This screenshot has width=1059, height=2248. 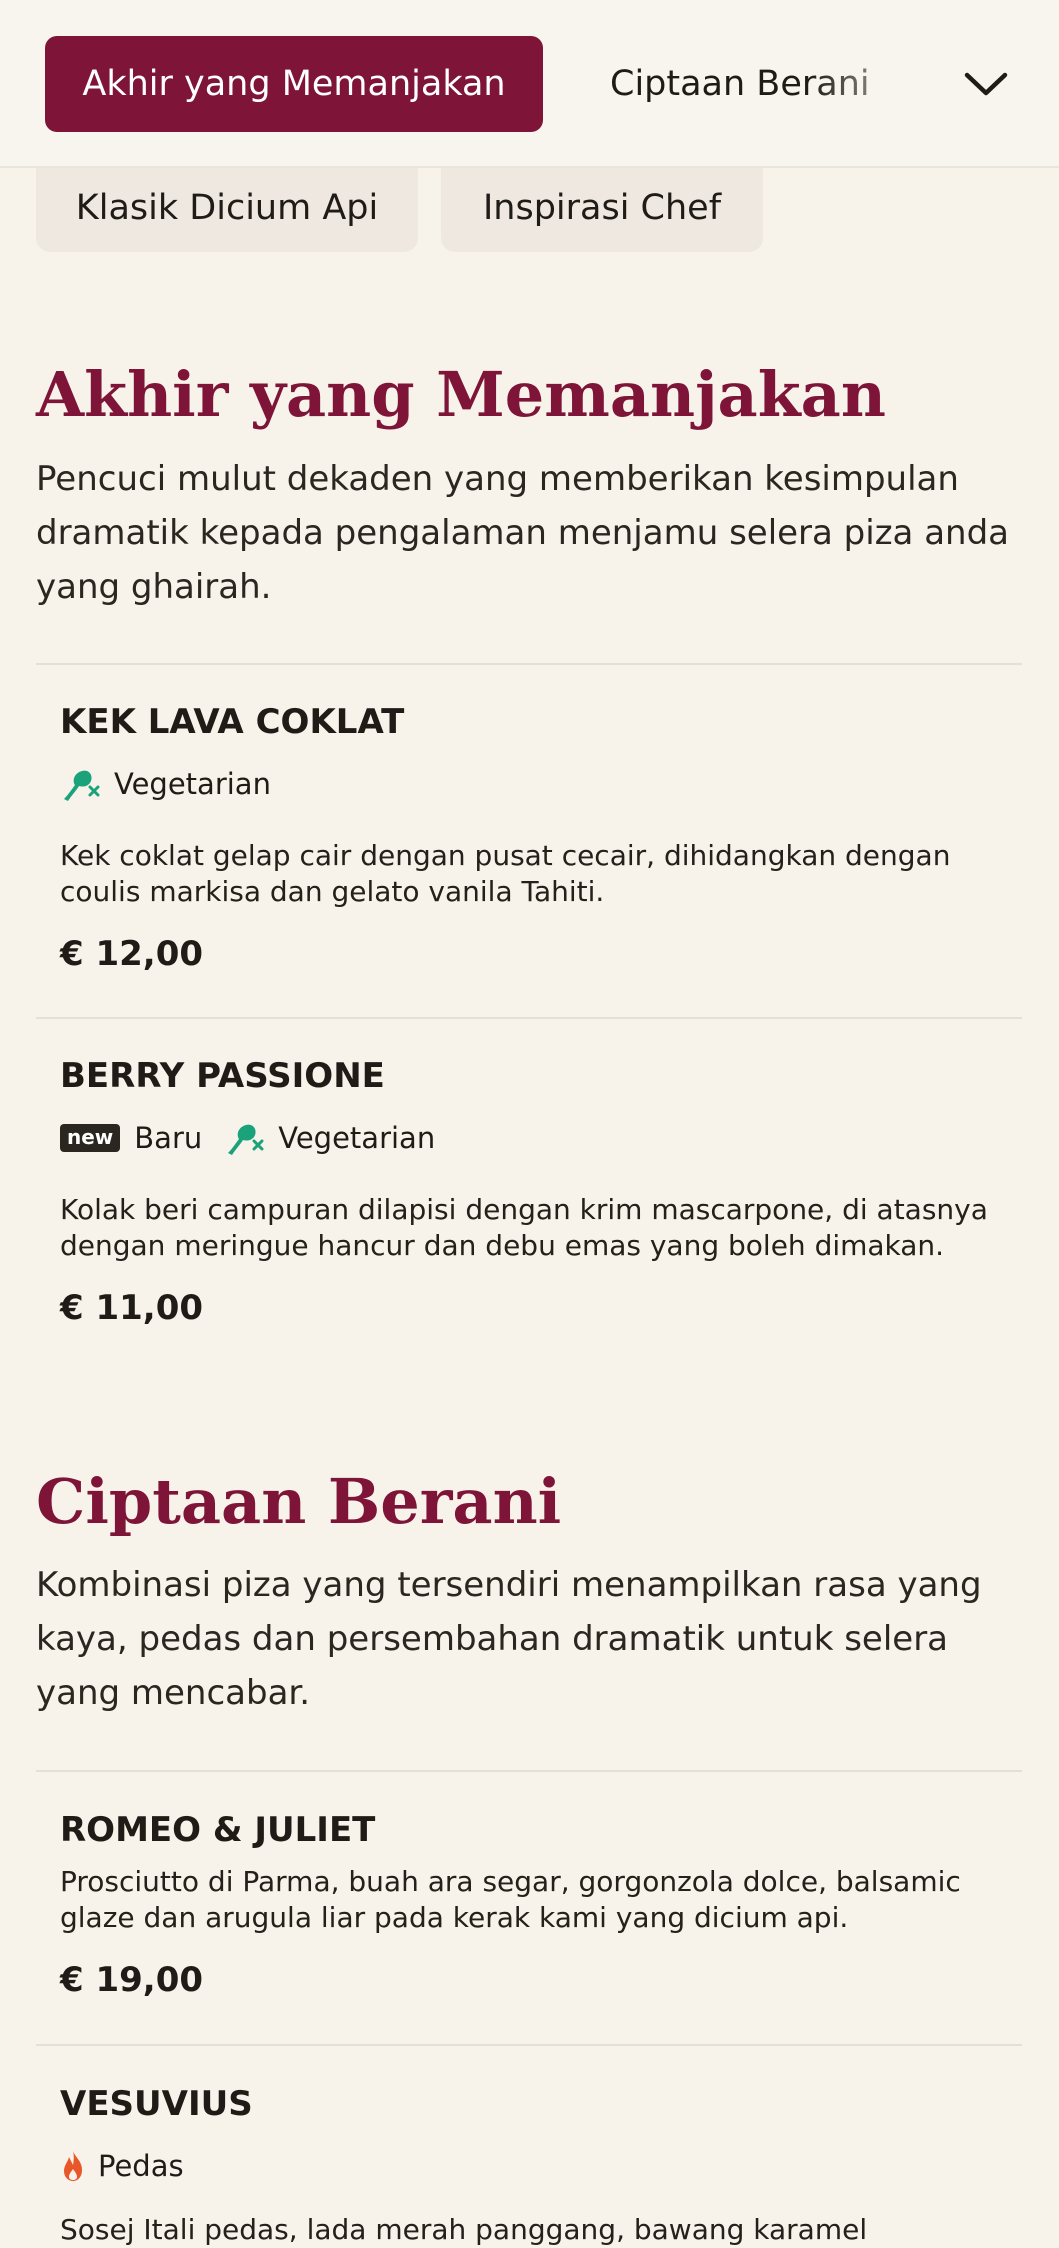 I want to click on expand-categories-button, so click(x=986, y=84).